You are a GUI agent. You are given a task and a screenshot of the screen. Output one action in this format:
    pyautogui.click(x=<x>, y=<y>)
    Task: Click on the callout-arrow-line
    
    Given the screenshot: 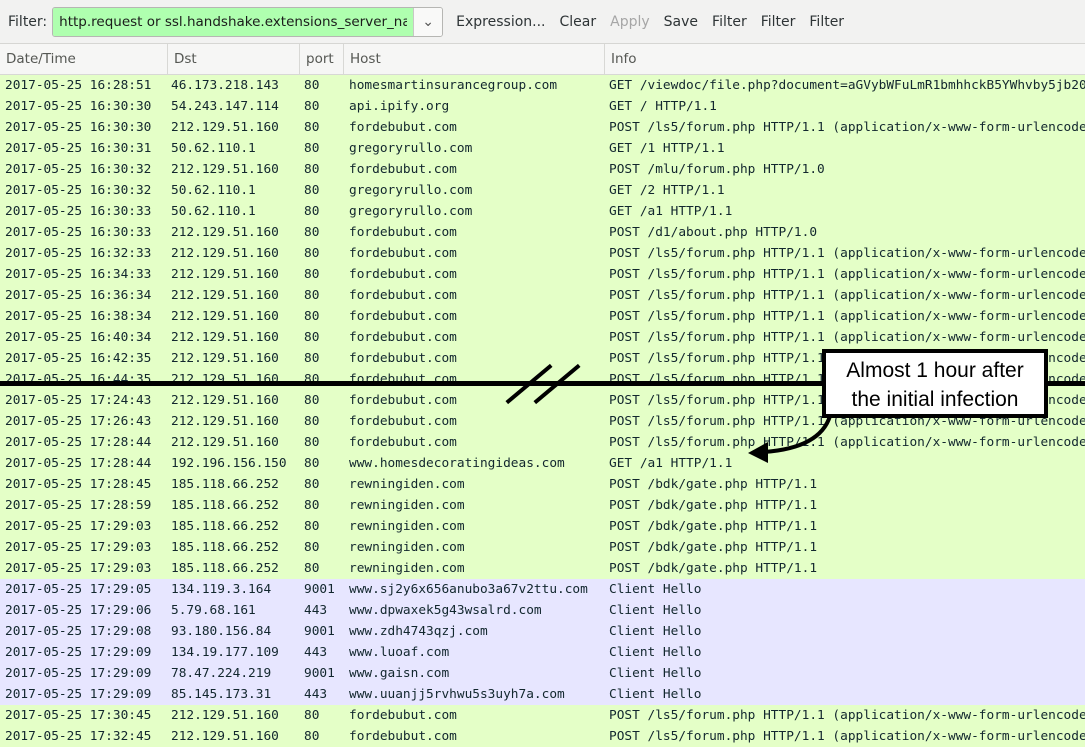 What is the action you would take?
    pyautogui.click(x=797, y=434)
    